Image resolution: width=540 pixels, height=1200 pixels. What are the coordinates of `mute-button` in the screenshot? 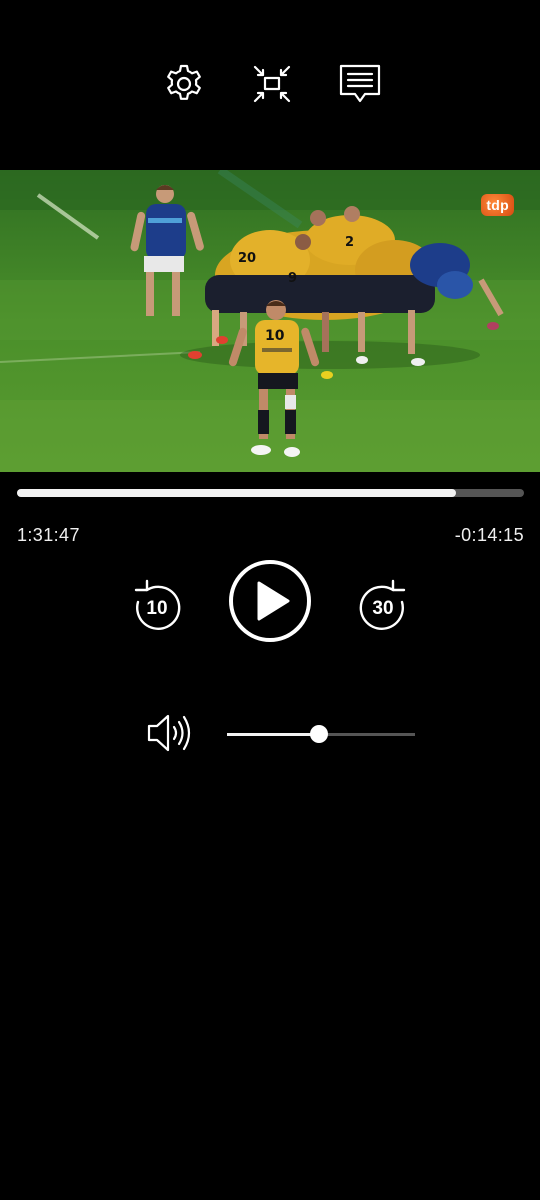 It's located at (169, 733).